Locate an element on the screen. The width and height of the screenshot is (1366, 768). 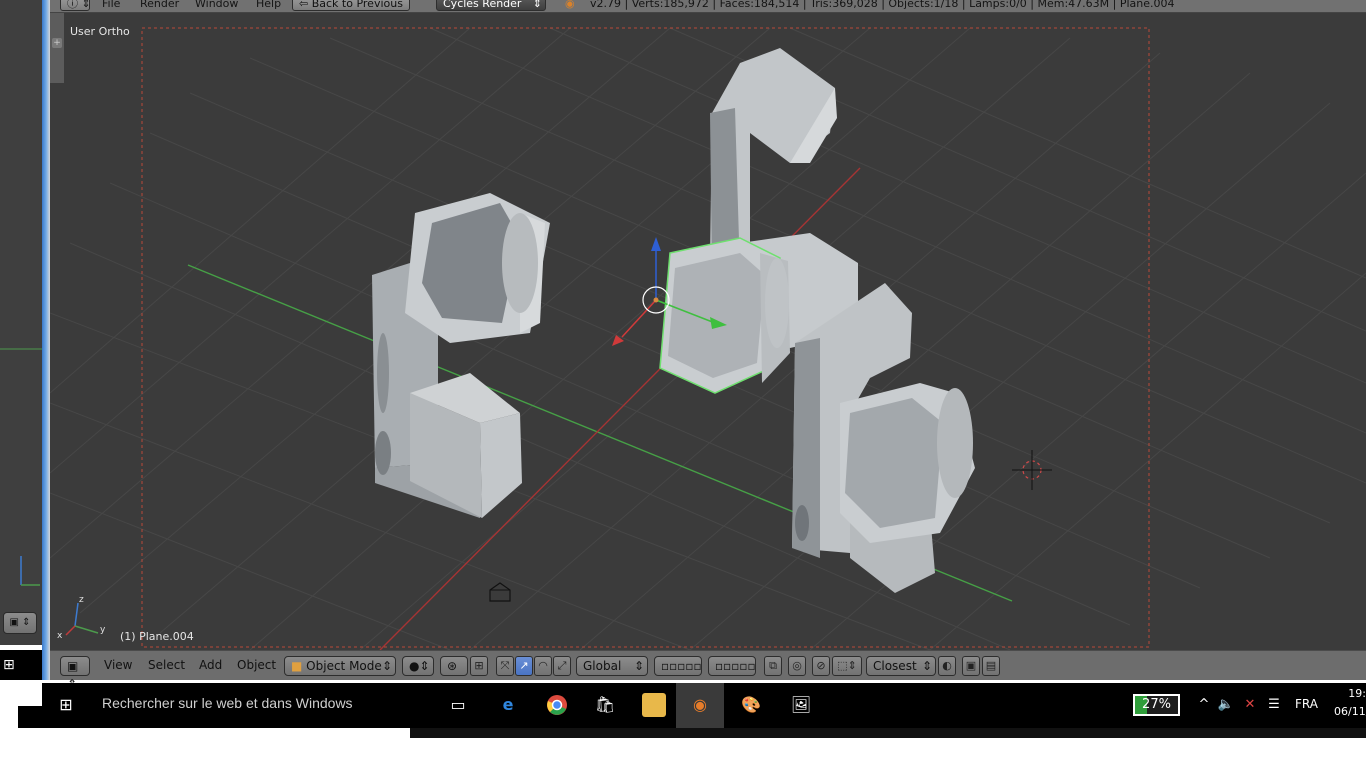
object-mode-icon: ■ is located at coordinates (297, 666).